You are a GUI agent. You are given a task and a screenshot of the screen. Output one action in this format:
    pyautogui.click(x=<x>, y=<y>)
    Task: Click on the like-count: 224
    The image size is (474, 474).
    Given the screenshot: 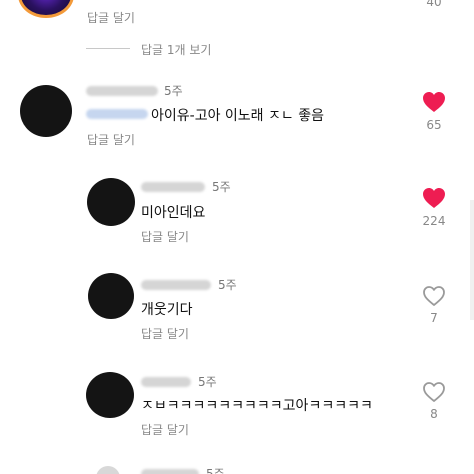 What is the action you would take?
    pyautogui.click(x=434, y=221)
    